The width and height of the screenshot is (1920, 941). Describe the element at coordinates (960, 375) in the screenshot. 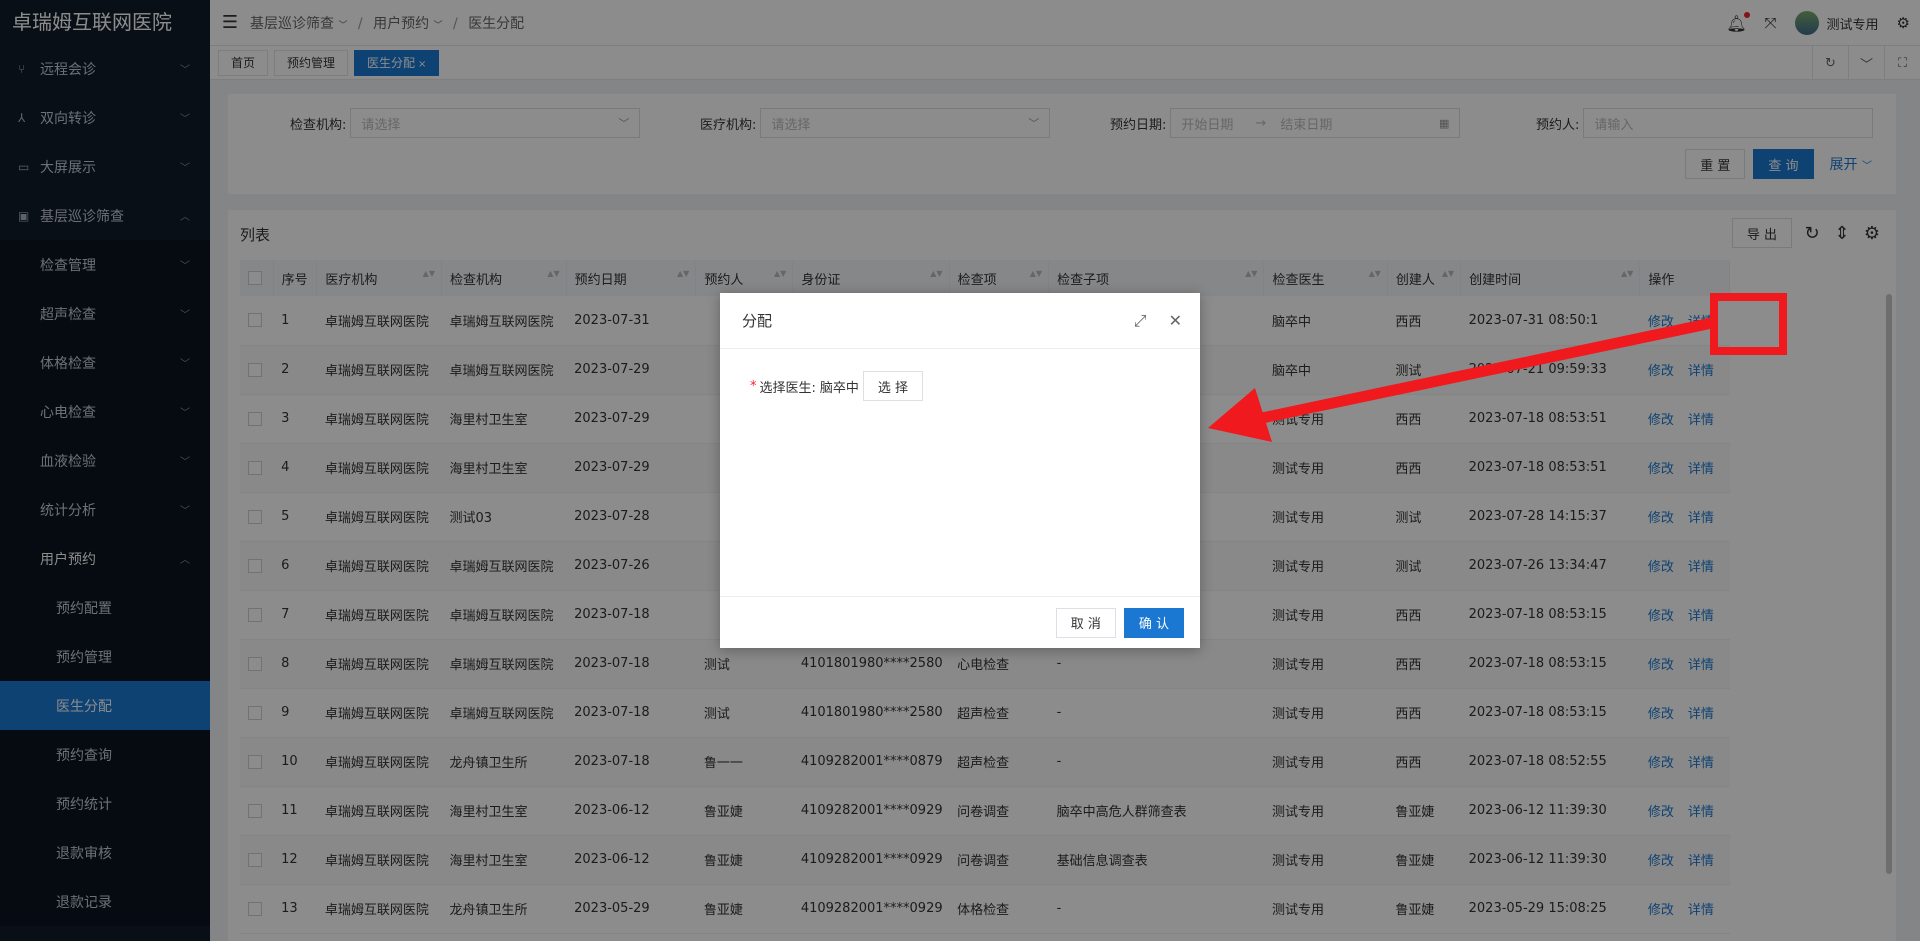

I see `modal-body: * 选择医生: 脑卒中 选 择` at that location.